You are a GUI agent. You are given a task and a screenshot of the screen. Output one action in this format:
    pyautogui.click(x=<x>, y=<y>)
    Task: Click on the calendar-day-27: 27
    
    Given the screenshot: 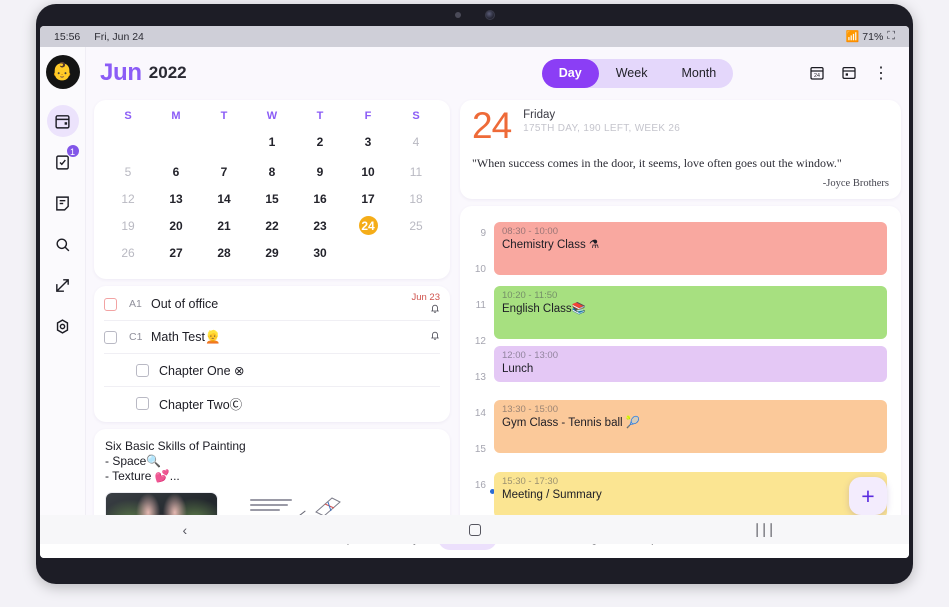 What is the action you would take?
    pyautogui.click(x=176, y=254)
    